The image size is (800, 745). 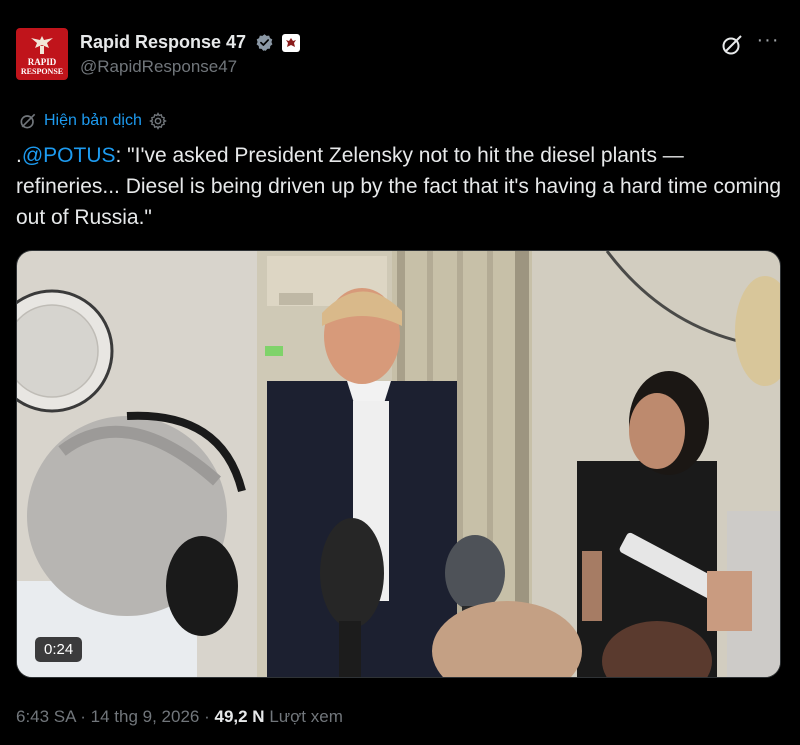 I want to click on affiliate-seal-icon, so click(x=290, y=42).